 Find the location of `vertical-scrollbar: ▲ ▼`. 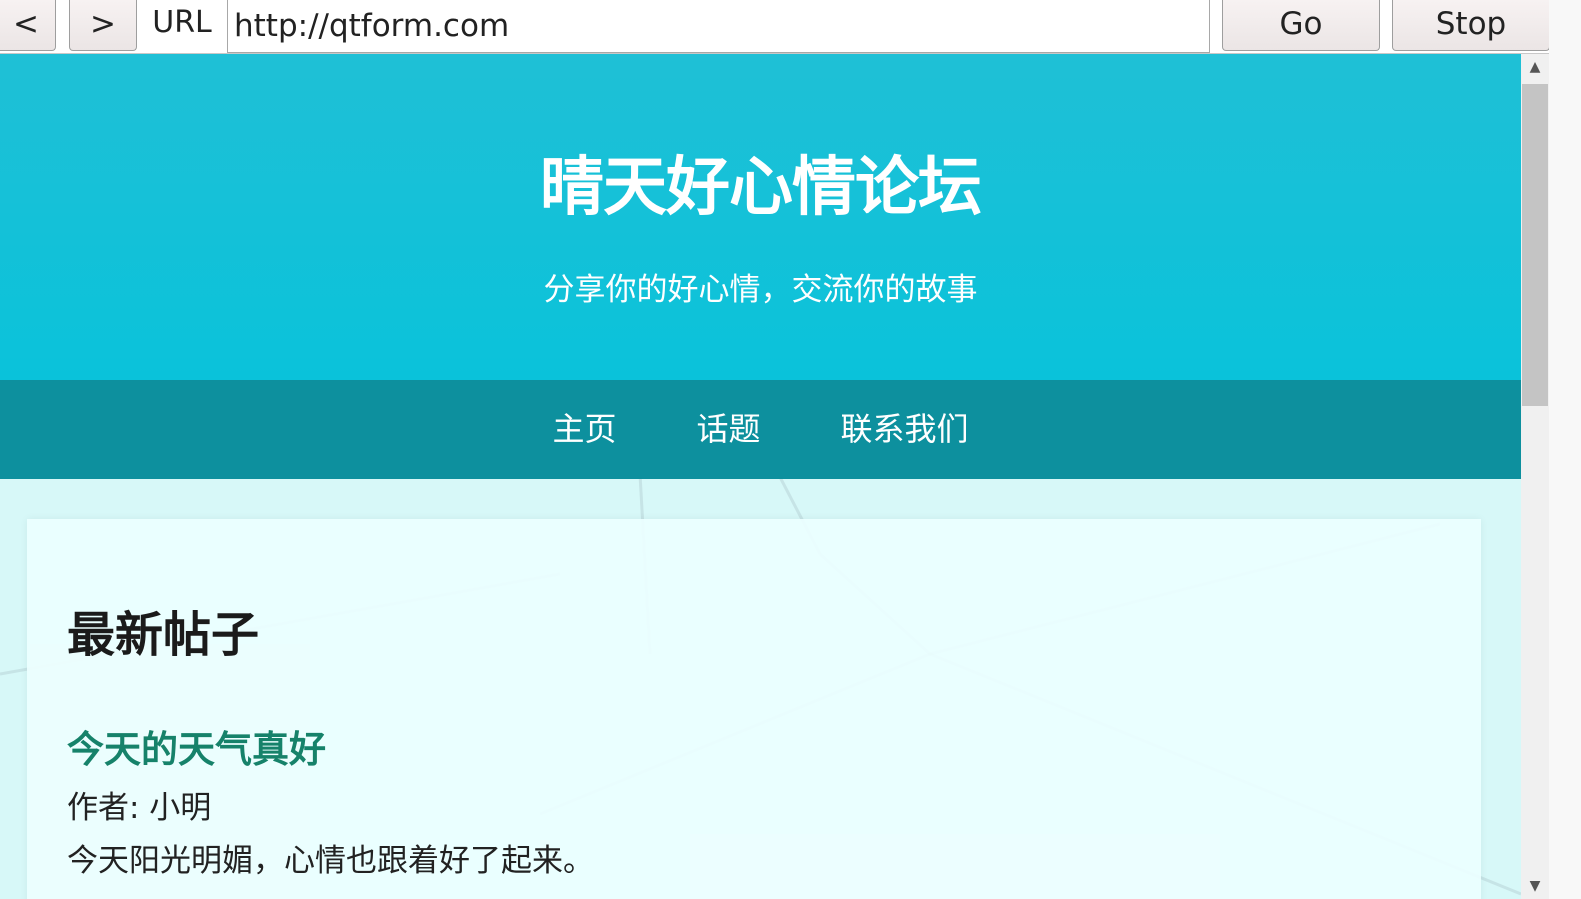

vertical-scrollbar: ▲ ▼ is located at coordinates (1535, 476).